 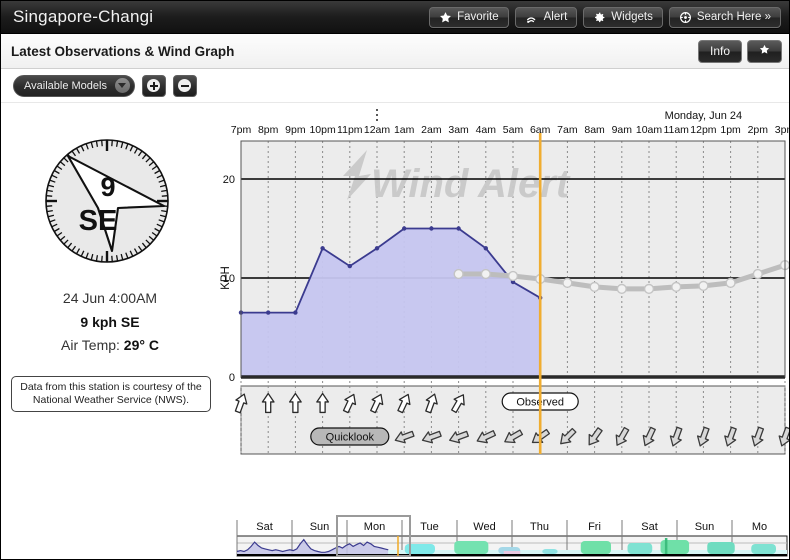 I want to click on timeline-svg: Sat Sun Mon Tue Wed Thu Fri Sat Sun Mo, so click(x=395, y=536).